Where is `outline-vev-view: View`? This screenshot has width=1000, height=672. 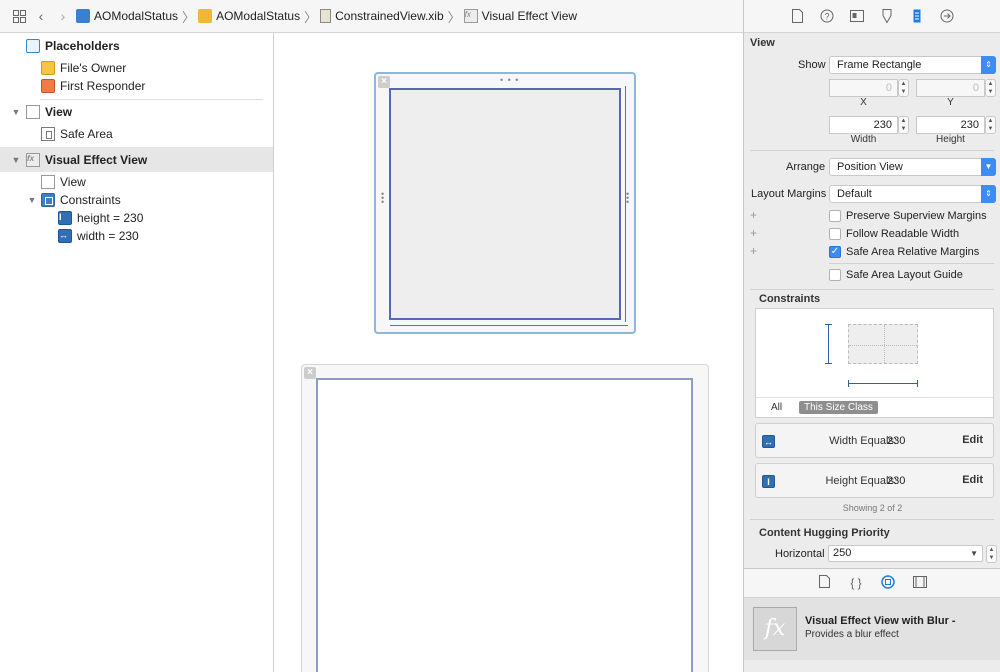
outline-vev-view: View is located at coordinates (136, 182).